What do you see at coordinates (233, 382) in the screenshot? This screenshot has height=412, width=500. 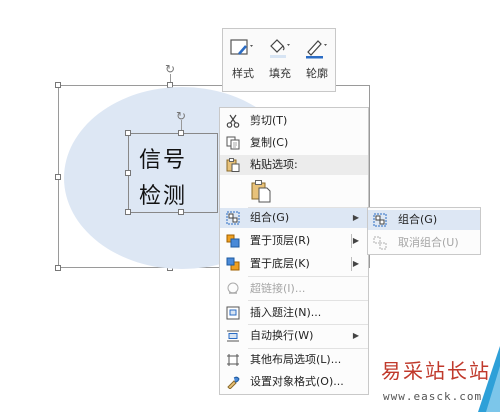 I see `format-object-icon` at bounding box center [233, 382].